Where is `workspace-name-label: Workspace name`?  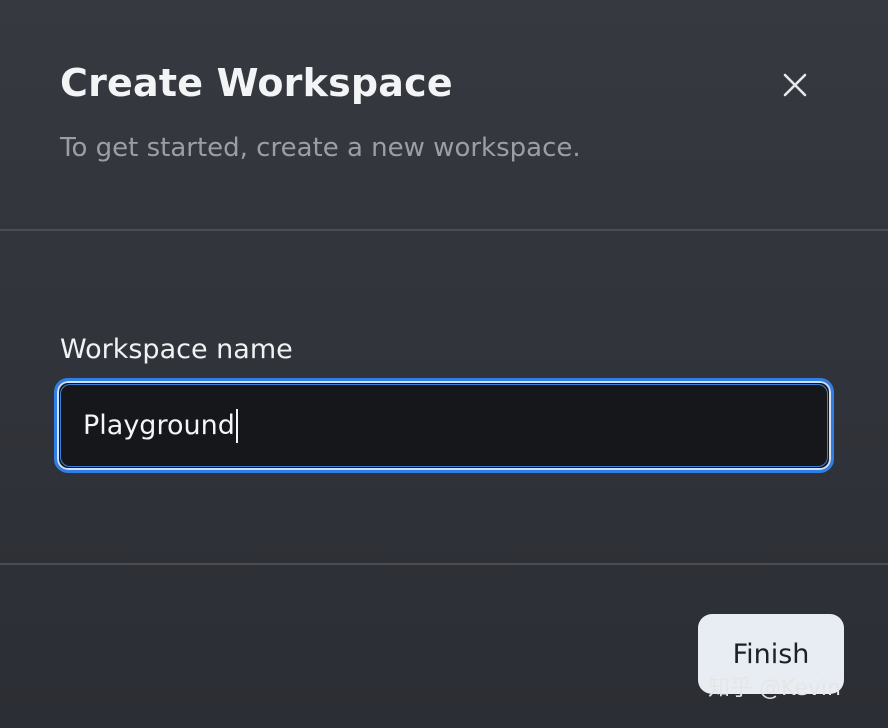 workspace-name-label: Workspace name is located at coordinates (176, 349).